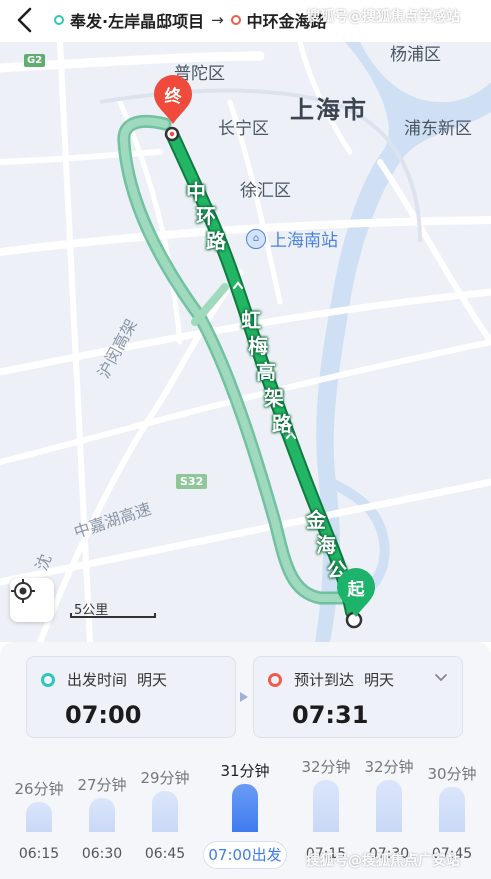 The image size is (491, 879). What do you see at coordinates (102, 785) in the screenshot?
I see `time-option-duration: 27分钟` at bounding box center [102, 785].